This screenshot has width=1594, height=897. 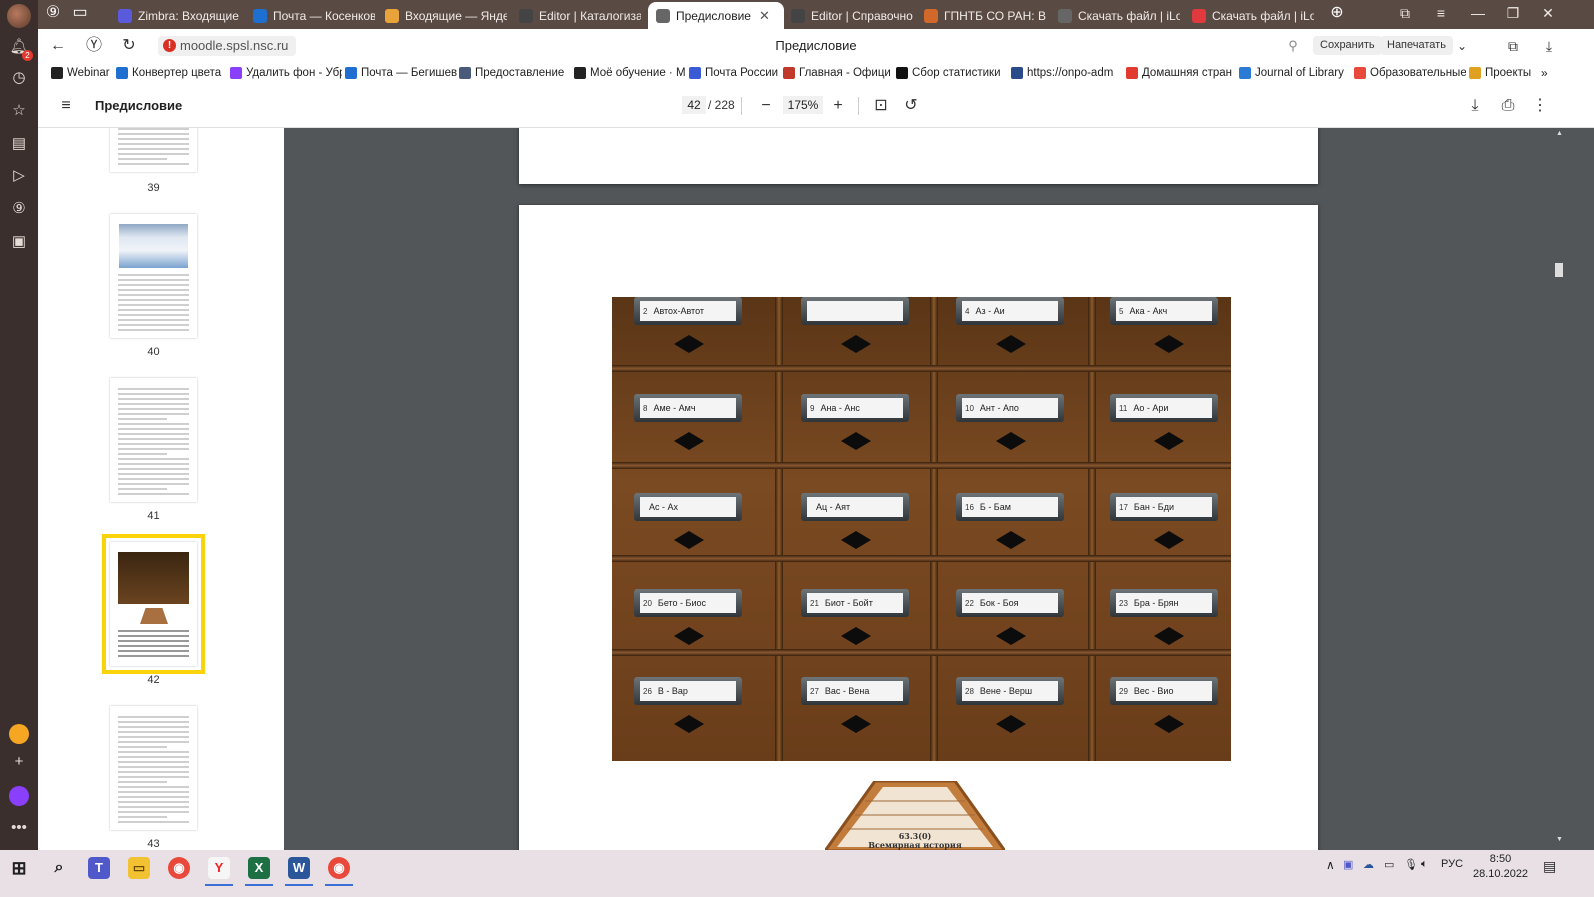 What do you see at coordinates (1182, 73) in the screenshot?
I see `bookmark-10: Домашняя стран` at bounding box center [1182, 73].